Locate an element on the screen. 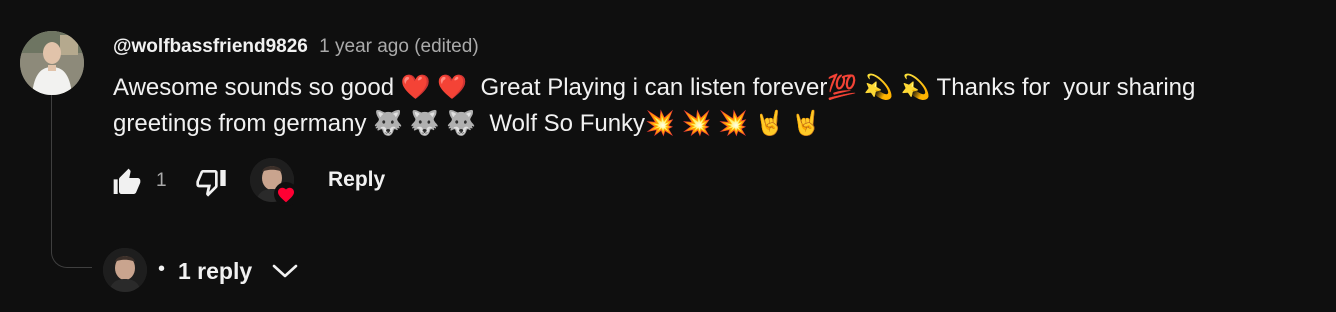 This screenshot has height=312, width=1336. view-replies-button: • 1 reply is located at coordinates (233, 271).